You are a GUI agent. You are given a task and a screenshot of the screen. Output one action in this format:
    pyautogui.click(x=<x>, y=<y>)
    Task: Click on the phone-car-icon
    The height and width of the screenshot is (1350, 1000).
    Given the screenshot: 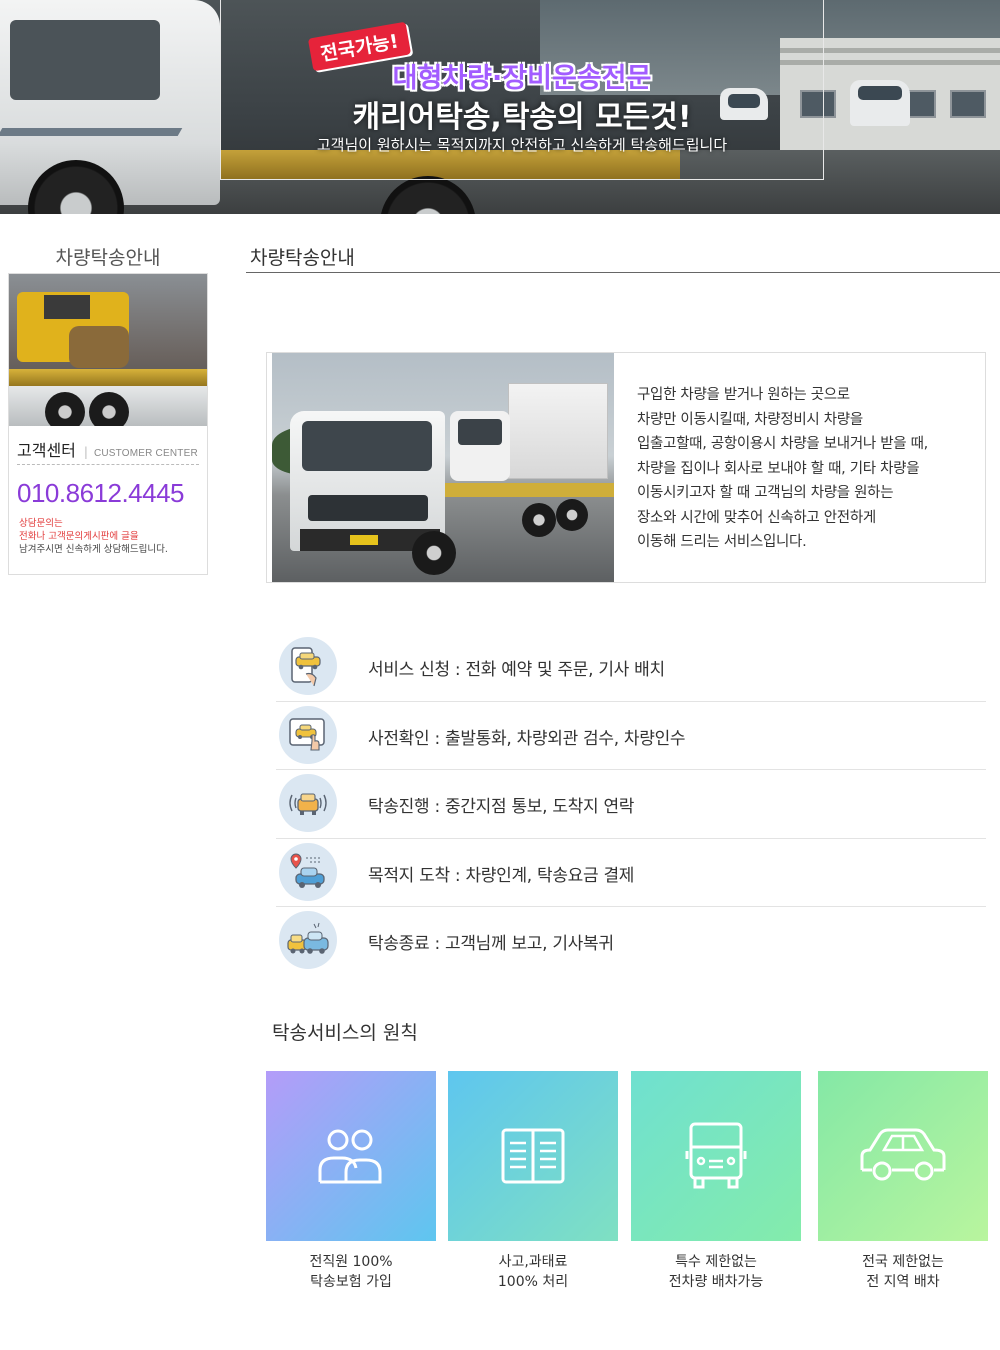 What is the action you would take?
    pyautogui.click(x=308, y=666)
    